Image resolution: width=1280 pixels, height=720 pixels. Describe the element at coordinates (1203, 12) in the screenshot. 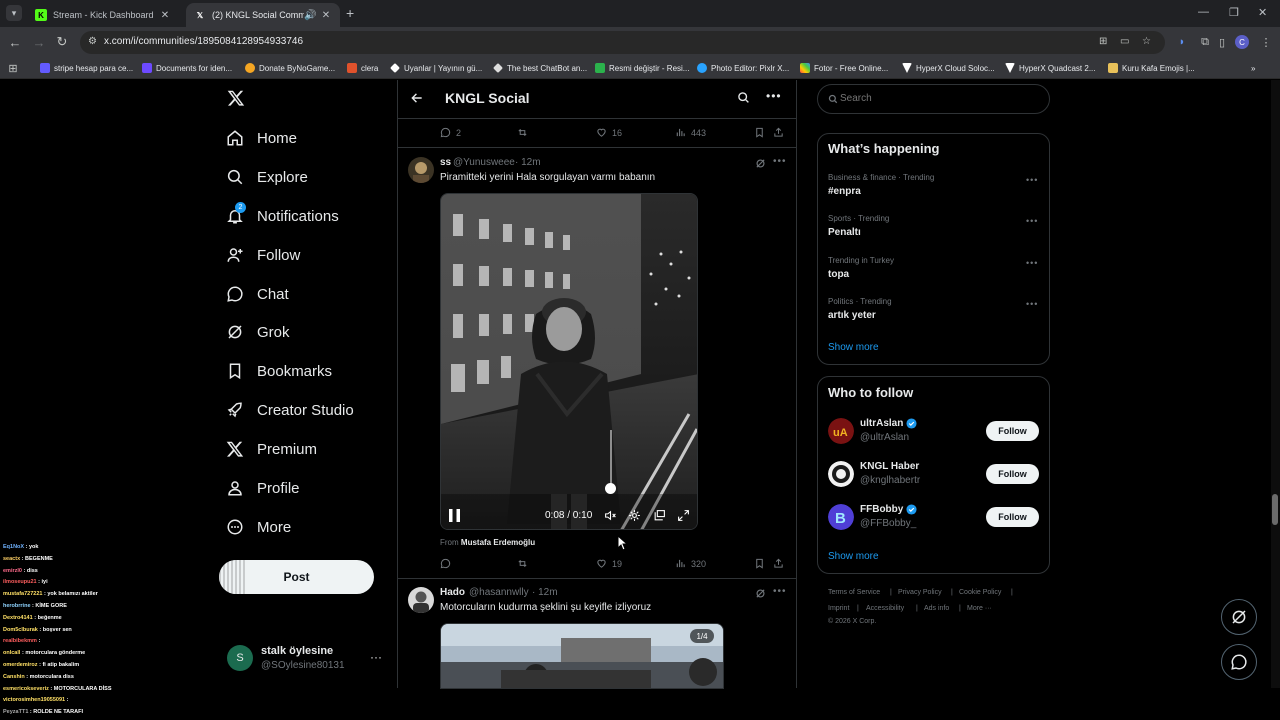

I see `minimize-icon: —` at that location.